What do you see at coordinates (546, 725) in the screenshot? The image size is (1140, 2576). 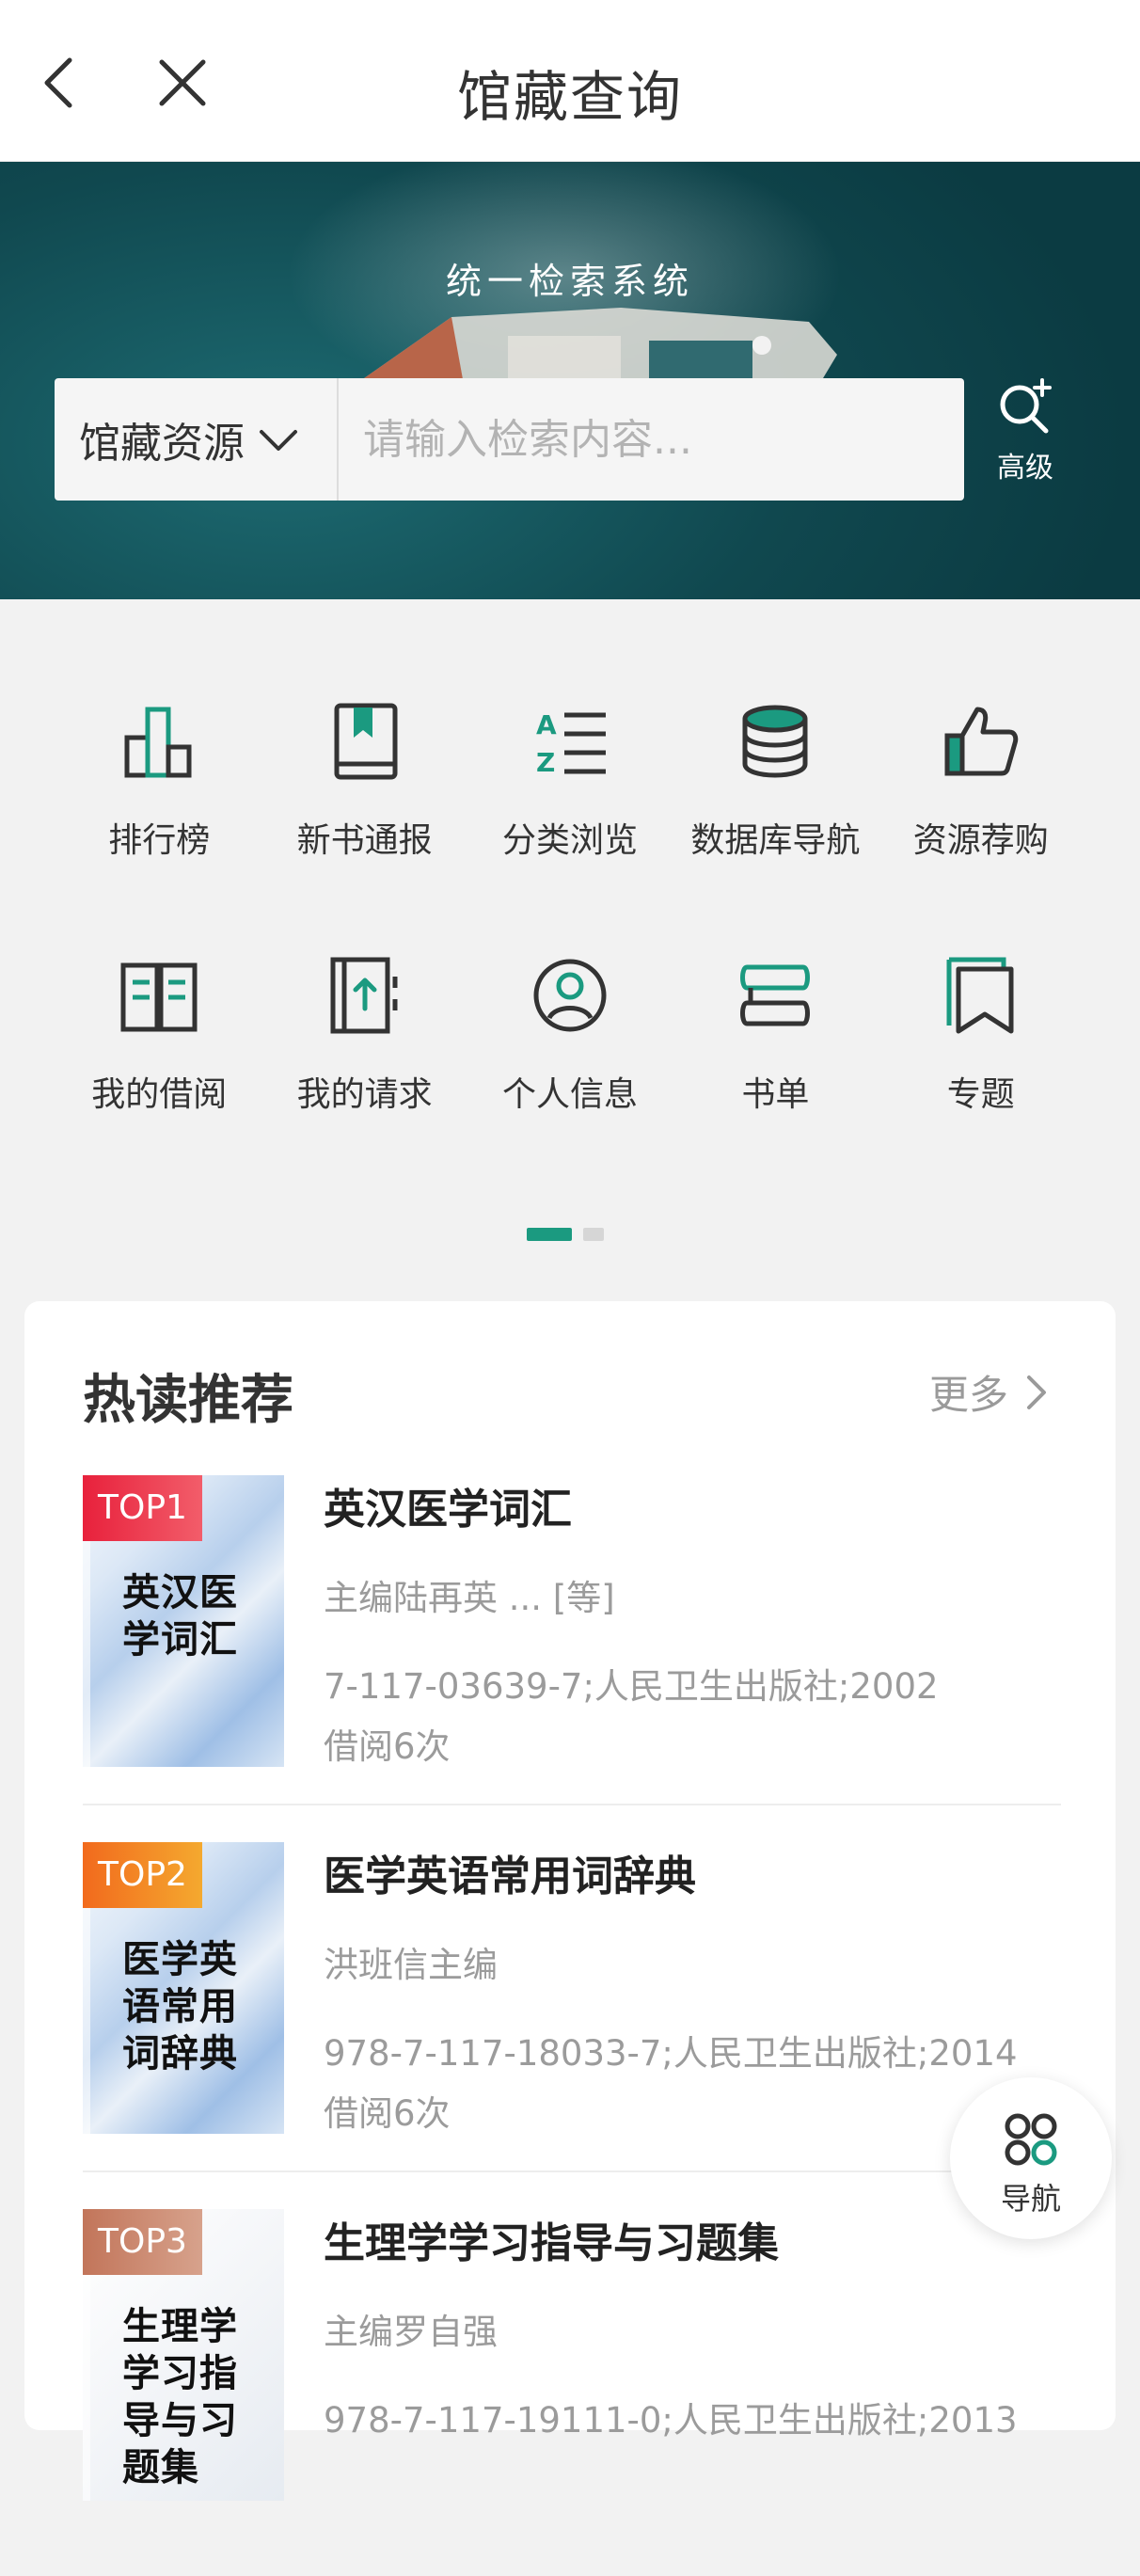 I see `svg-text: A` at bounding box center [546, 725].